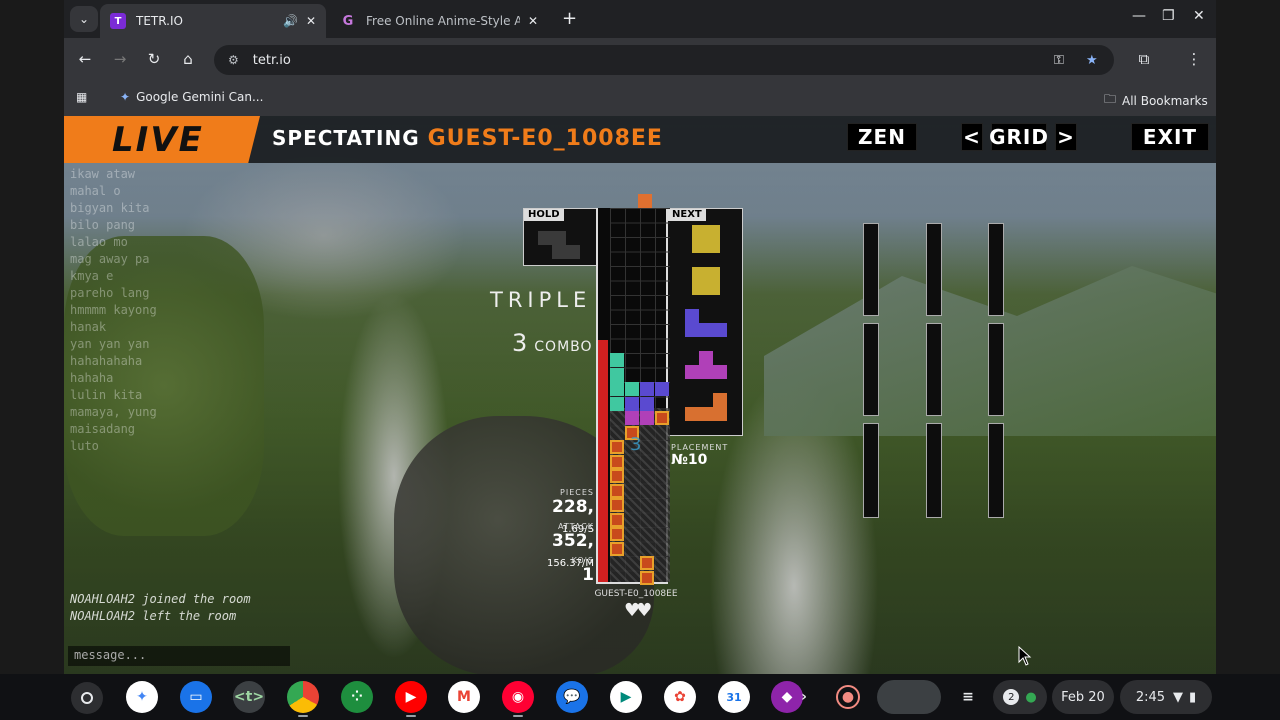 The height and width of the screenshot is (720, 1280). Describe the element at coordinates (85, 59) in the screenshot. I see `back-icon: ←` at that location.